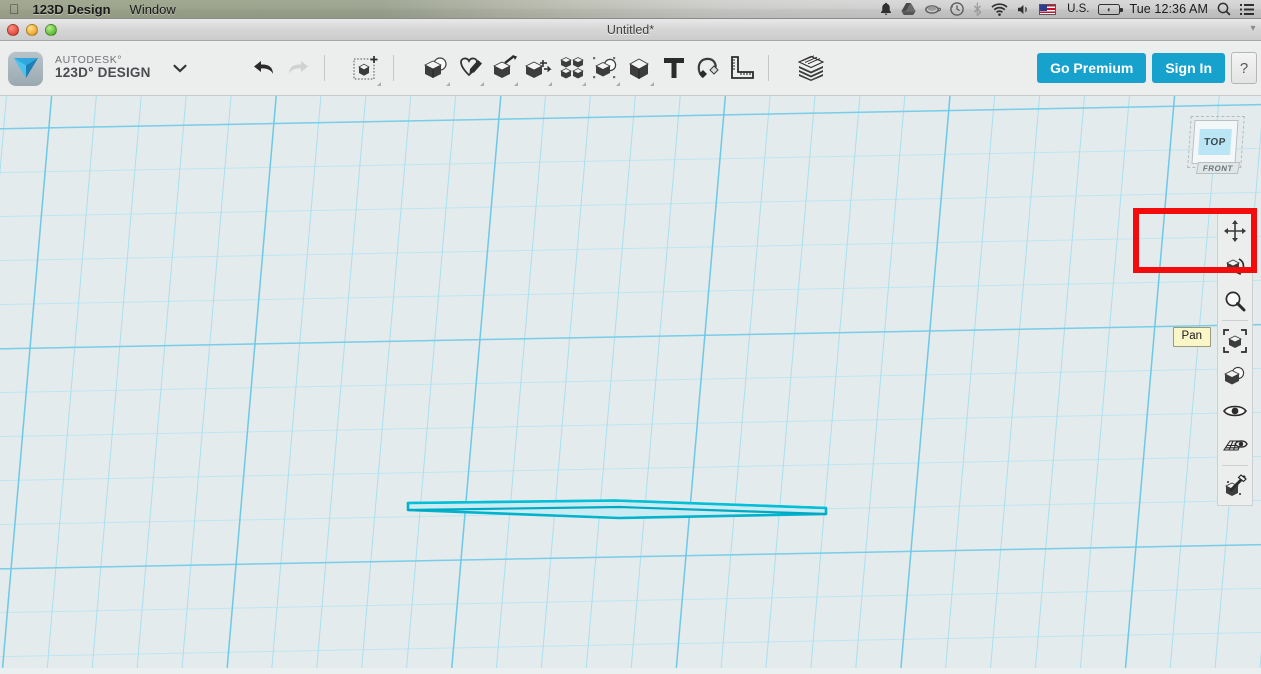 This screenshot has height=674, width=1261. I want to click on modify-button, so click(538, 68).